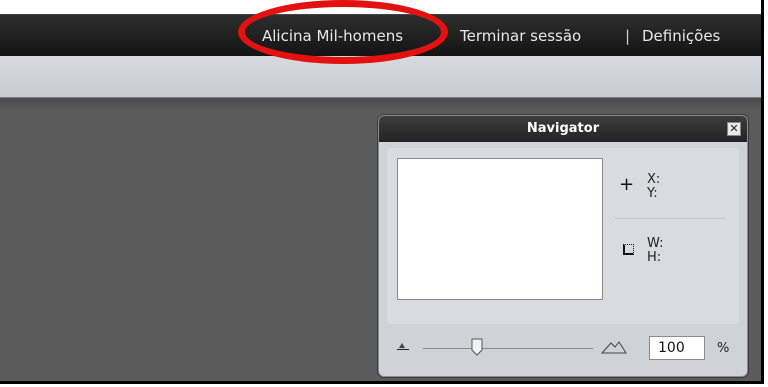 The width and height of the screenshot is (768, 387). What do you see at coordinates (654, 257) in the screenshot?
I see `height-label: H:` at bounding box center [654, 257].